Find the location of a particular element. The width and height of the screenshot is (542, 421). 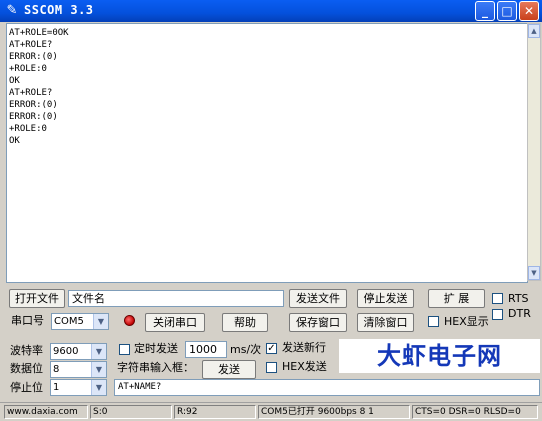

hex-display-checkbox is located at coordinates (433, 321).